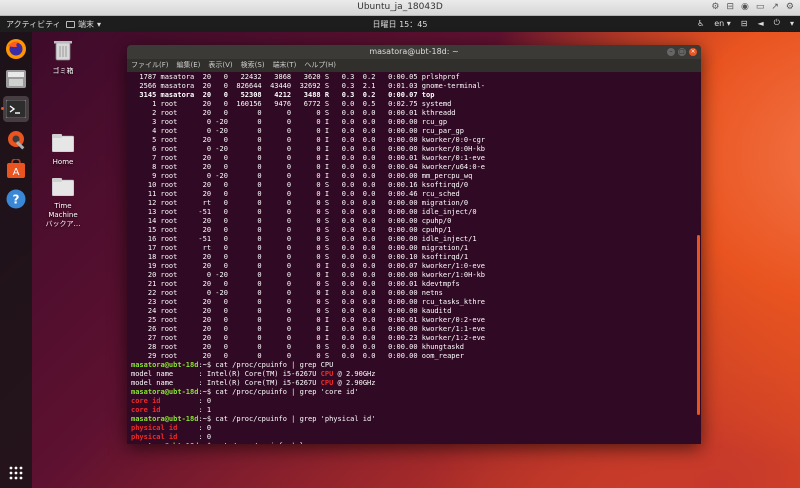 The height and width of the screenshot is (488, 800). Describe the element at coordinates (400, 24) in the screenshot. I see `clock: 日曜日 15：45` at that location.